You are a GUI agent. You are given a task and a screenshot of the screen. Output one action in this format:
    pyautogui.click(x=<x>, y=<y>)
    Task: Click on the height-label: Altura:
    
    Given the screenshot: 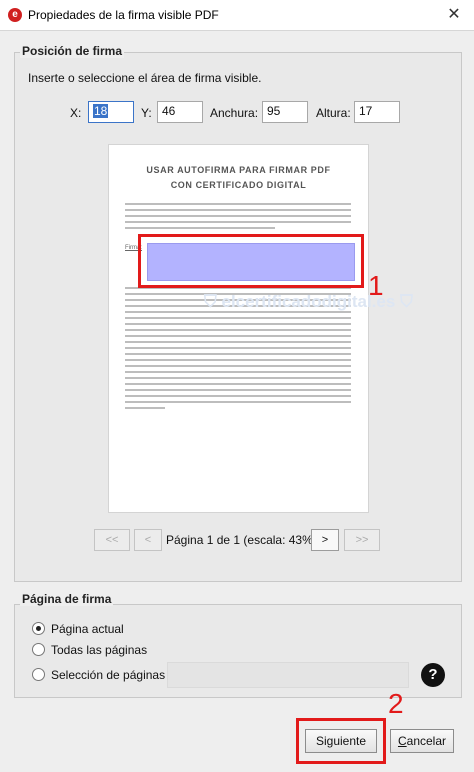 What is the action you would take?
    pyautogui.click(x=333, y=113)
    